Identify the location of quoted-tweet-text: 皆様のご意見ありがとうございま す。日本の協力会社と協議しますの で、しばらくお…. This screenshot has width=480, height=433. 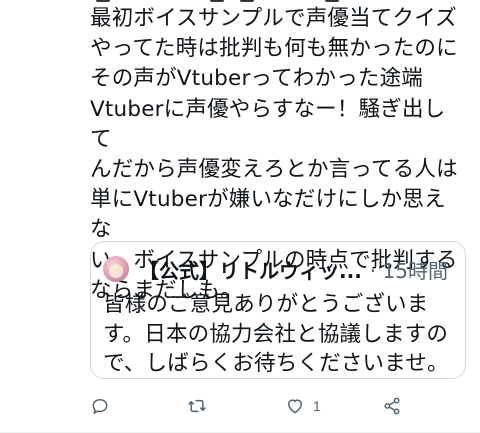
(276, 334).